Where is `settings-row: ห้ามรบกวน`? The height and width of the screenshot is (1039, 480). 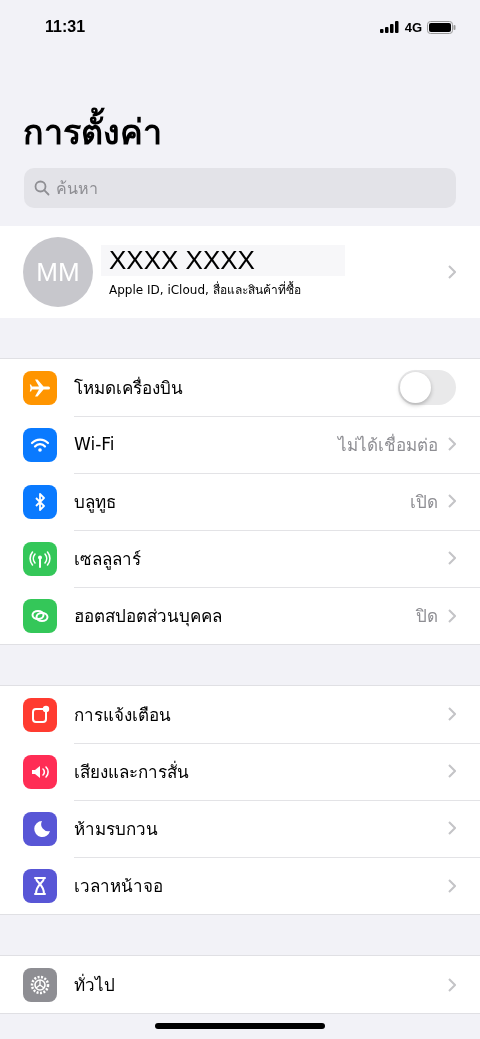
settings-row: ห้ามรบกวน is located at coordinates (240, 828).